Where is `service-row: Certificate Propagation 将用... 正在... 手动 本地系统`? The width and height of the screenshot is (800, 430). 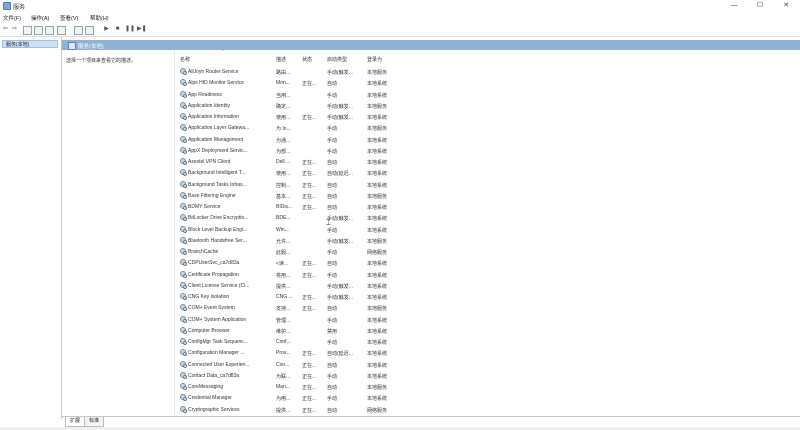
service-row: Certificate Propagation 将用... 正在... 手动 本地系统 is located at coordinates (376, 275).